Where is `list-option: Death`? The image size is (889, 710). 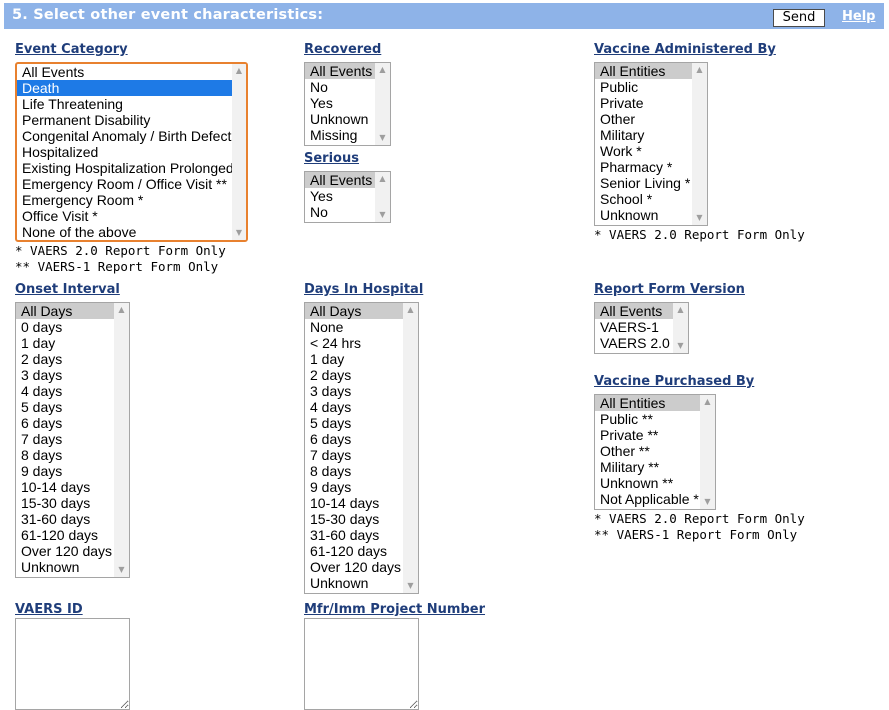
list-option: Death is located at coordinates (124, 88).